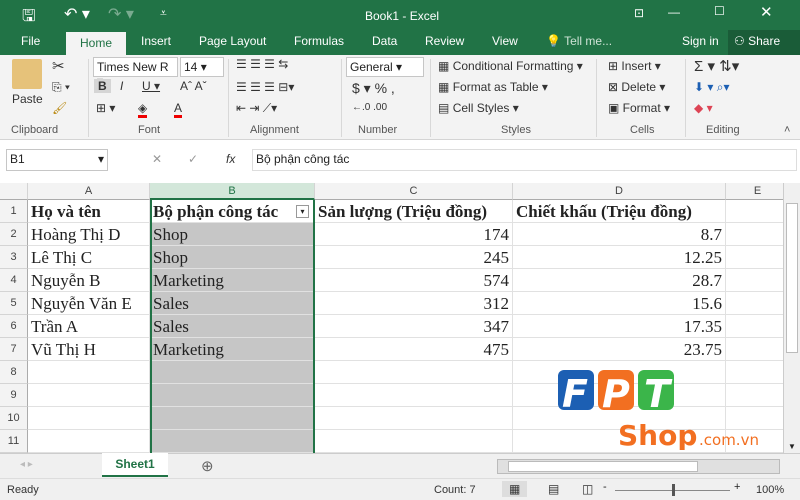 Image resolution: width=800 pixels, height=500 pixels. Describe the element at coordinates (232, 191) in the screenshot. I see `column-header-b: B` at that location.